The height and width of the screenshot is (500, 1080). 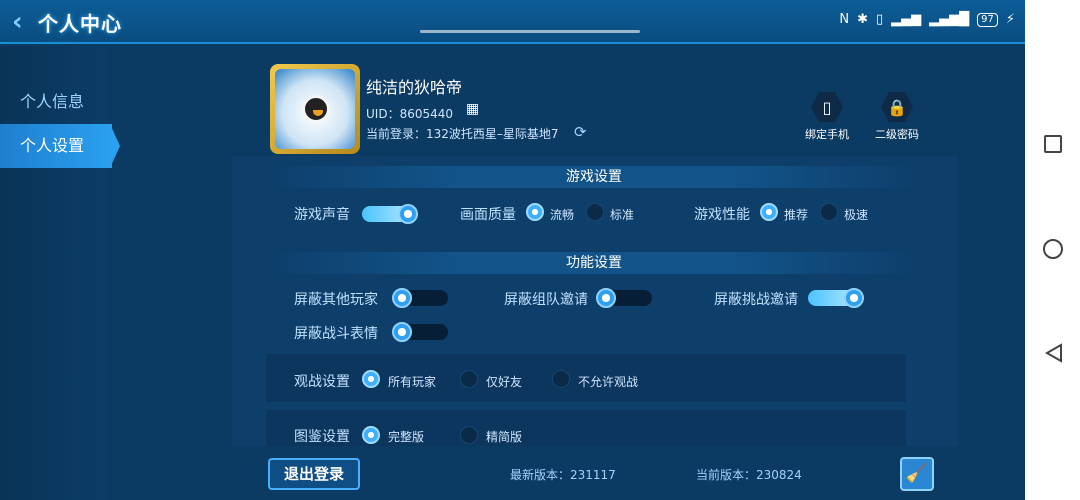 I want to click on signal-icon: ▂▄▆, so click(x=906, y=19).